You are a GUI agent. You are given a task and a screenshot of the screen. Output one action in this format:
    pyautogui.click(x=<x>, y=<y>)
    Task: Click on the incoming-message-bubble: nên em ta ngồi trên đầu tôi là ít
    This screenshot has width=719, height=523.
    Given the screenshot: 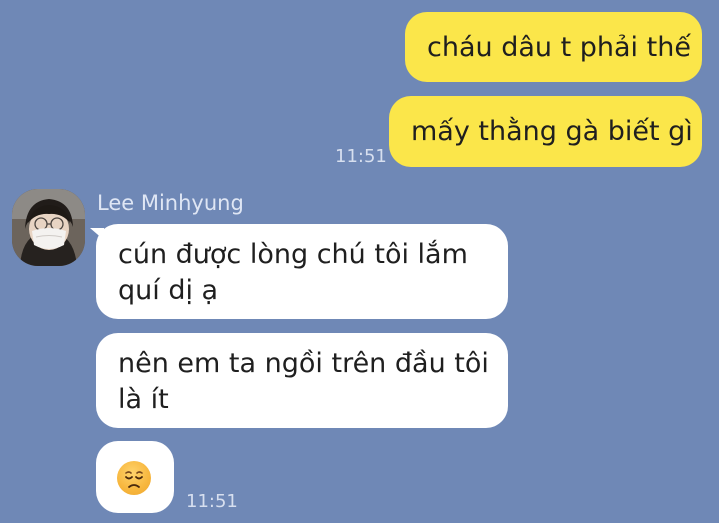 What is the action you would take?
    pyautogui.click(x=302, y=380)
    